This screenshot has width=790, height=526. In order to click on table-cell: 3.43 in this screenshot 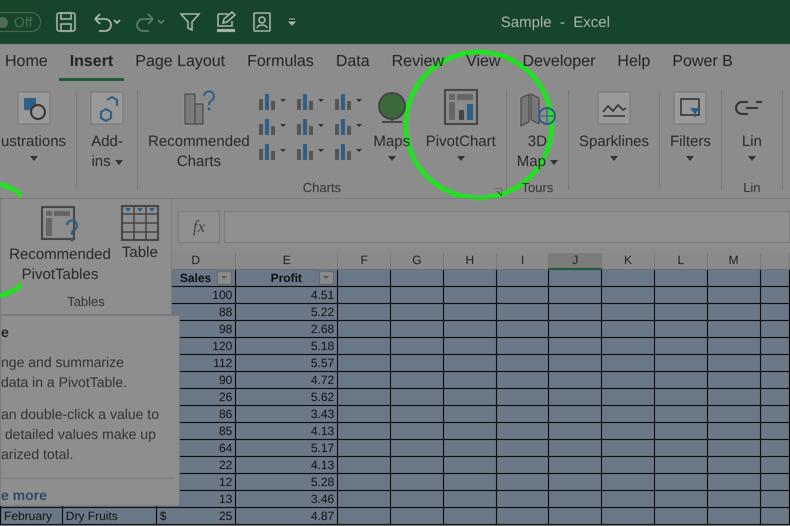, I will do `click(322, 414)`.